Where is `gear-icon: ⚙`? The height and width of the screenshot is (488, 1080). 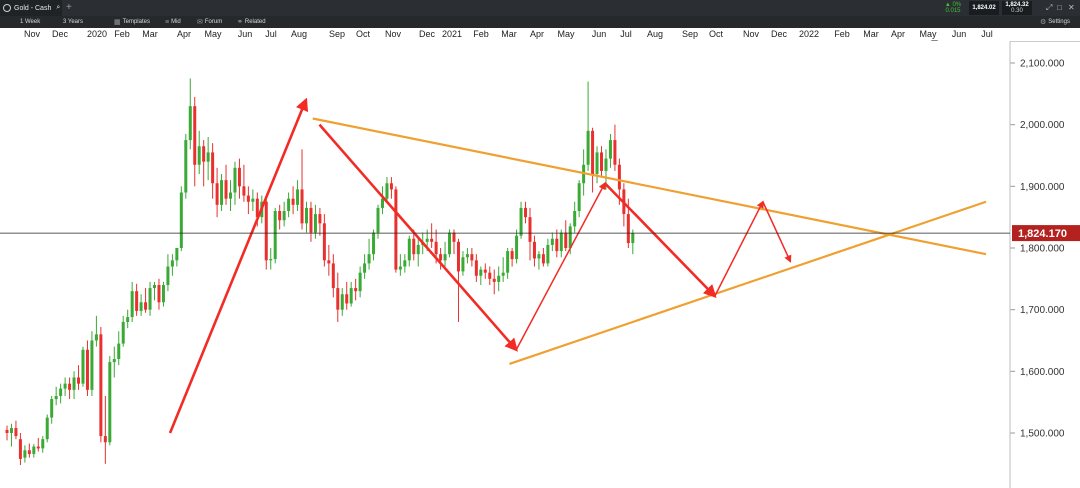
gear-icon: ⚙ is located at coordinates (1043, 22).